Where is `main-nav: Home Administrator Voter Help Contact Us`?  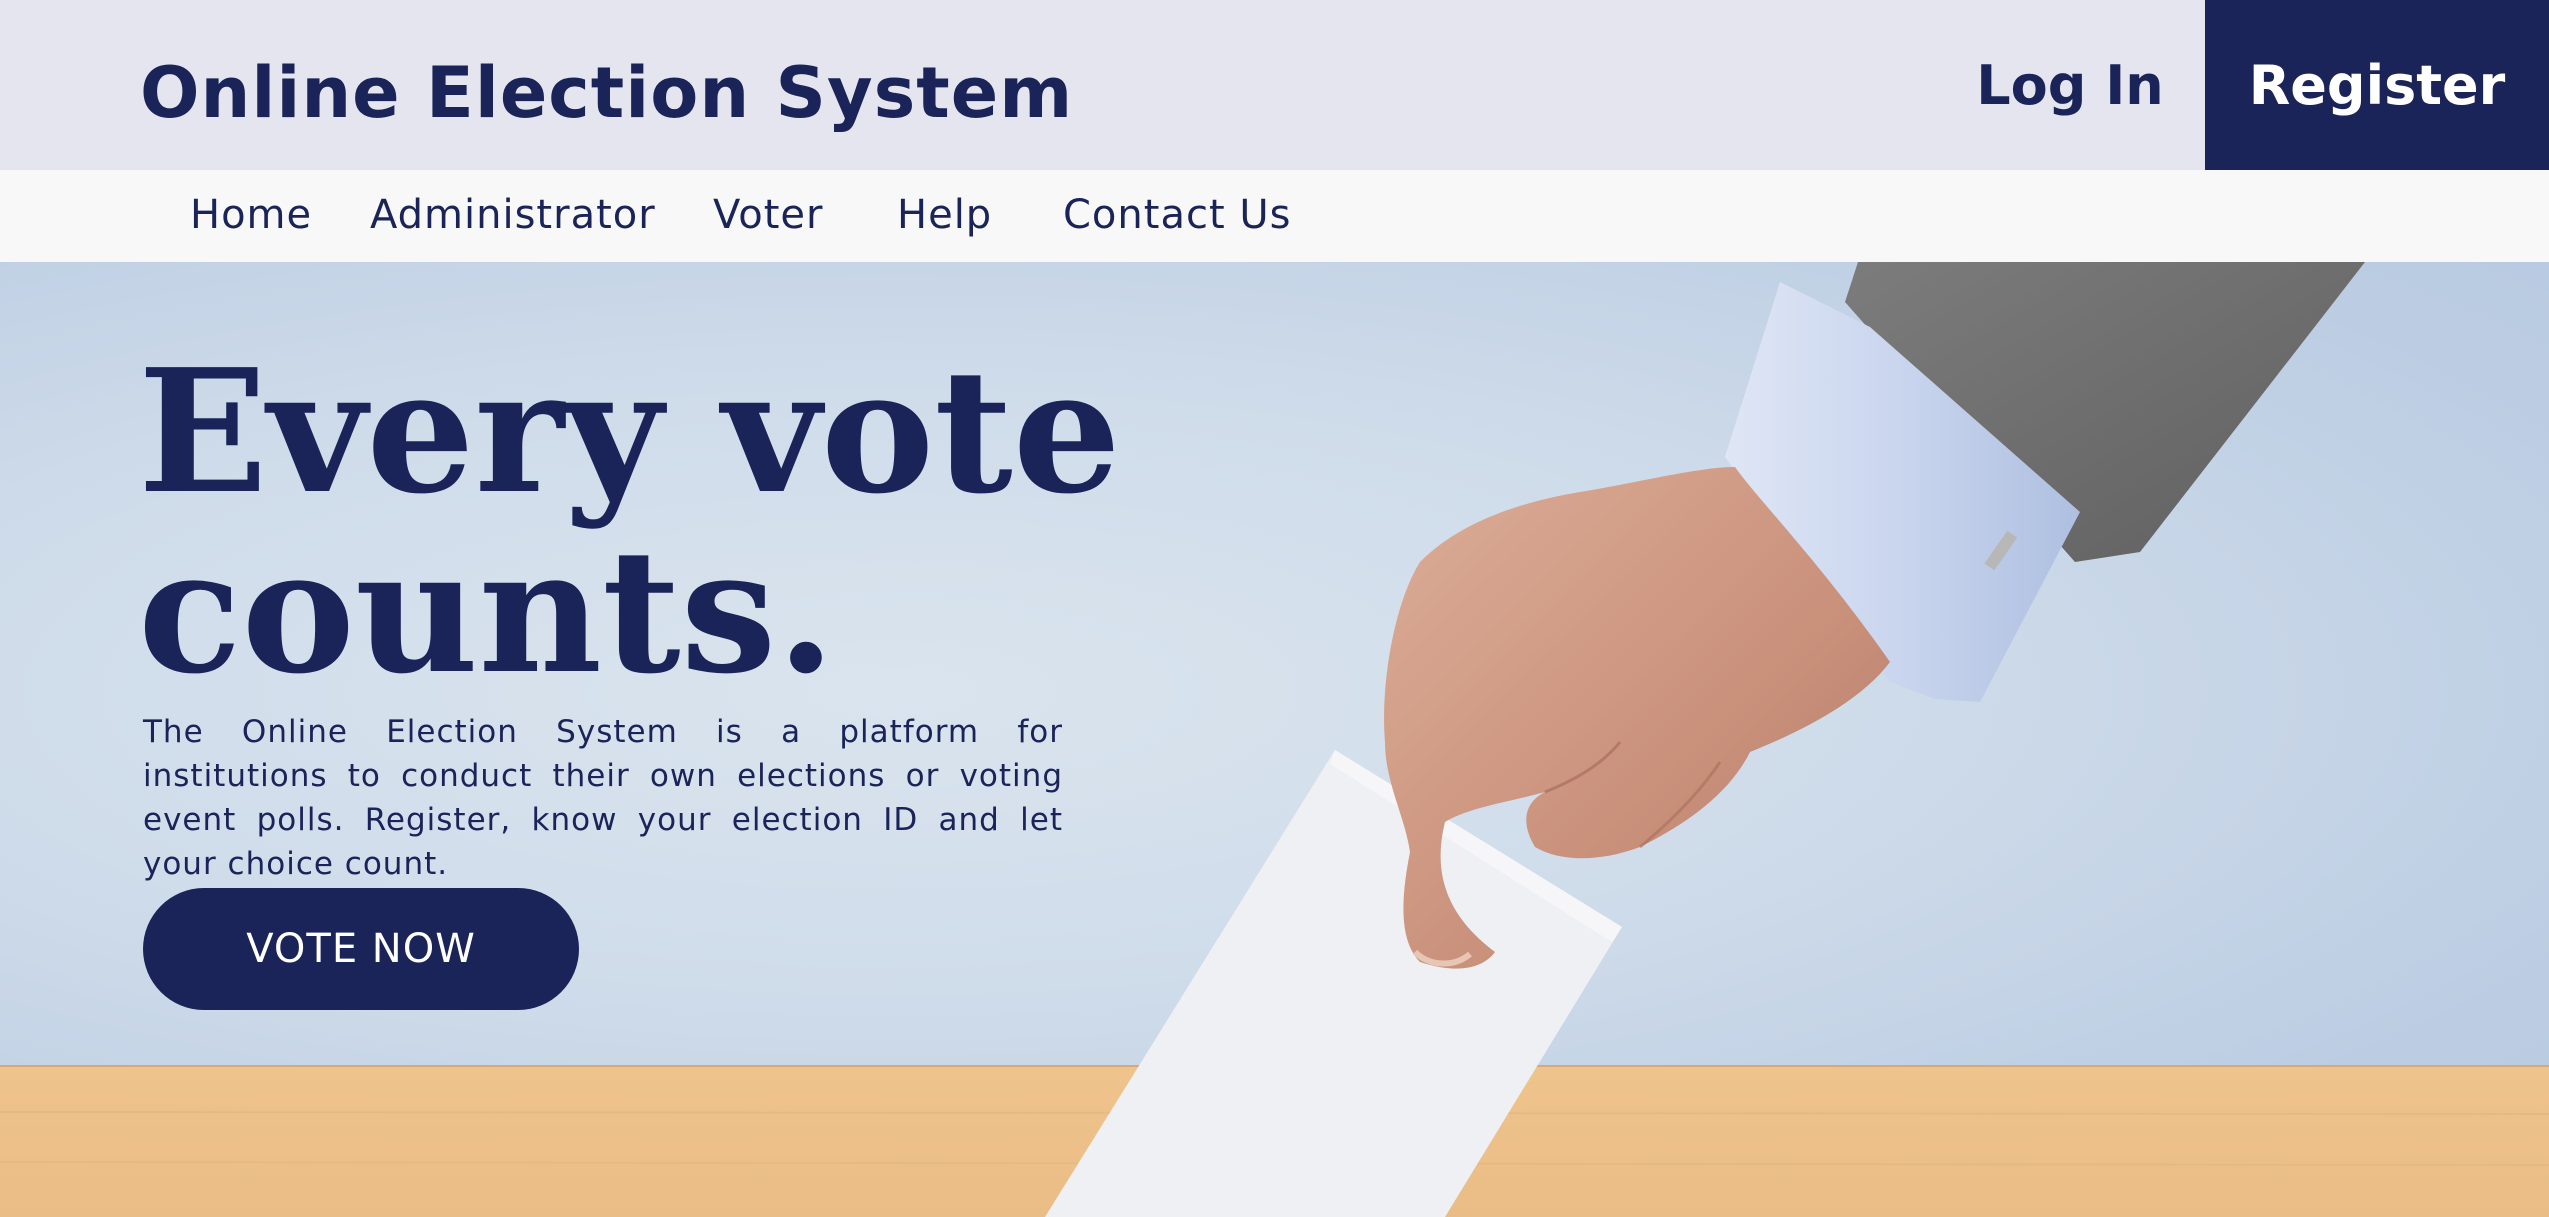
main-nav: Home Administrator Voter Help Contact Us is located at coordinates (1274, 216).